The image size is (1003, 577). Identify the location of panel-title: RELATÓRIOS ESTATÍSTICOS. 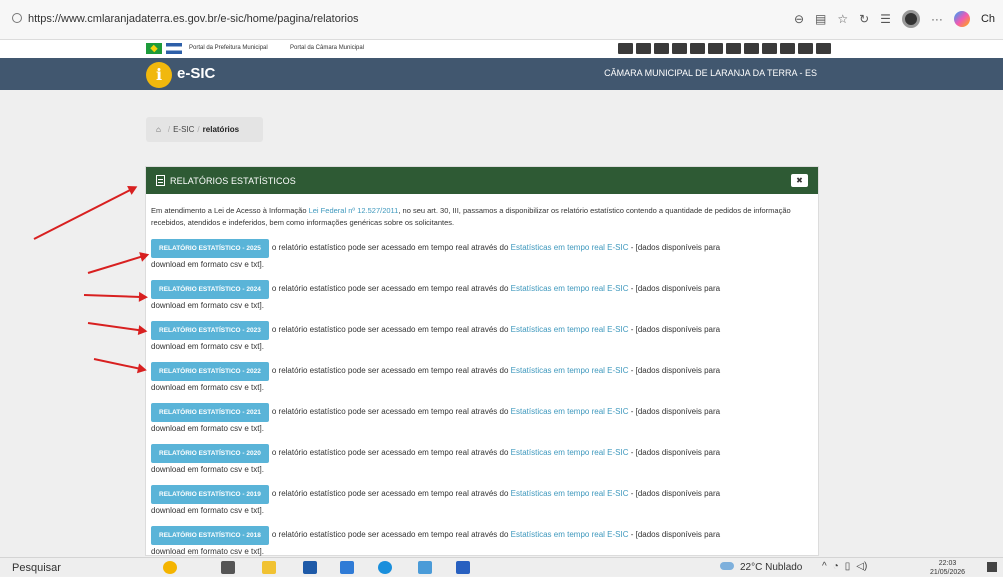
(233, 181).